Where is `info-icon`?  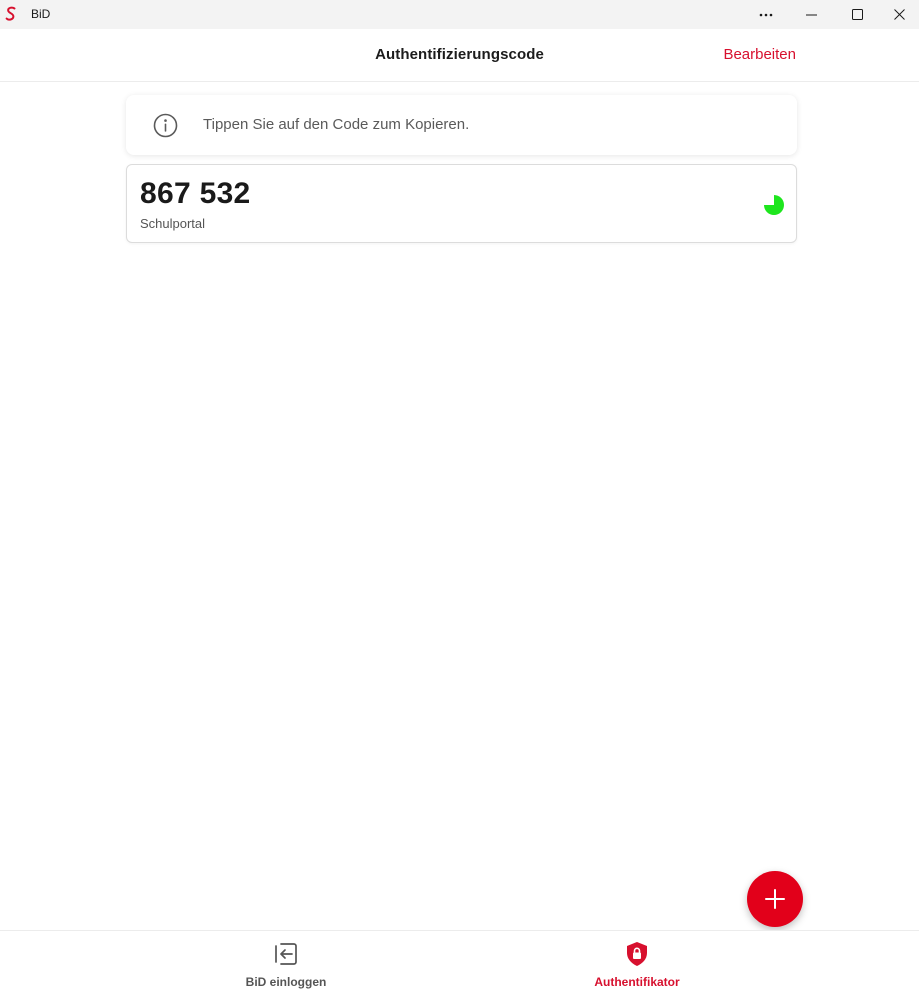
info-icon is located at coordinates (165, 125).